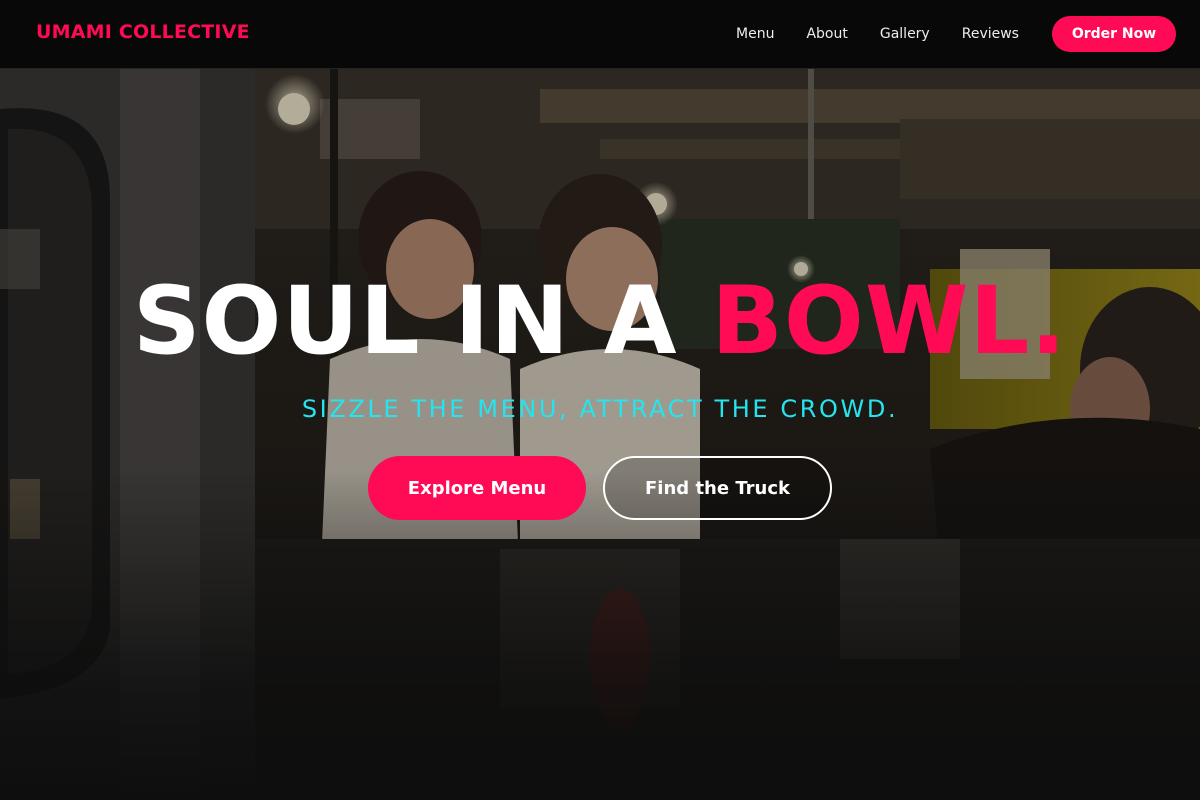  What do you see at coordinates (826, 34) in the screenshot?
I see `nav-link-about: About` at bounding box center [826, 34].